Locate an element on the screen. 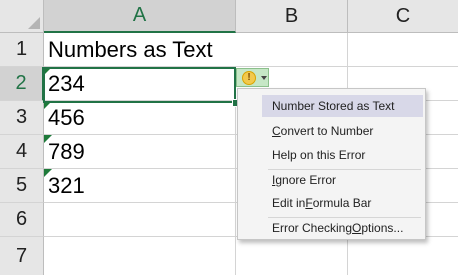 This screenshot has width=458, height=275. cell-a5: 321 is located at coordinates (140, 186).